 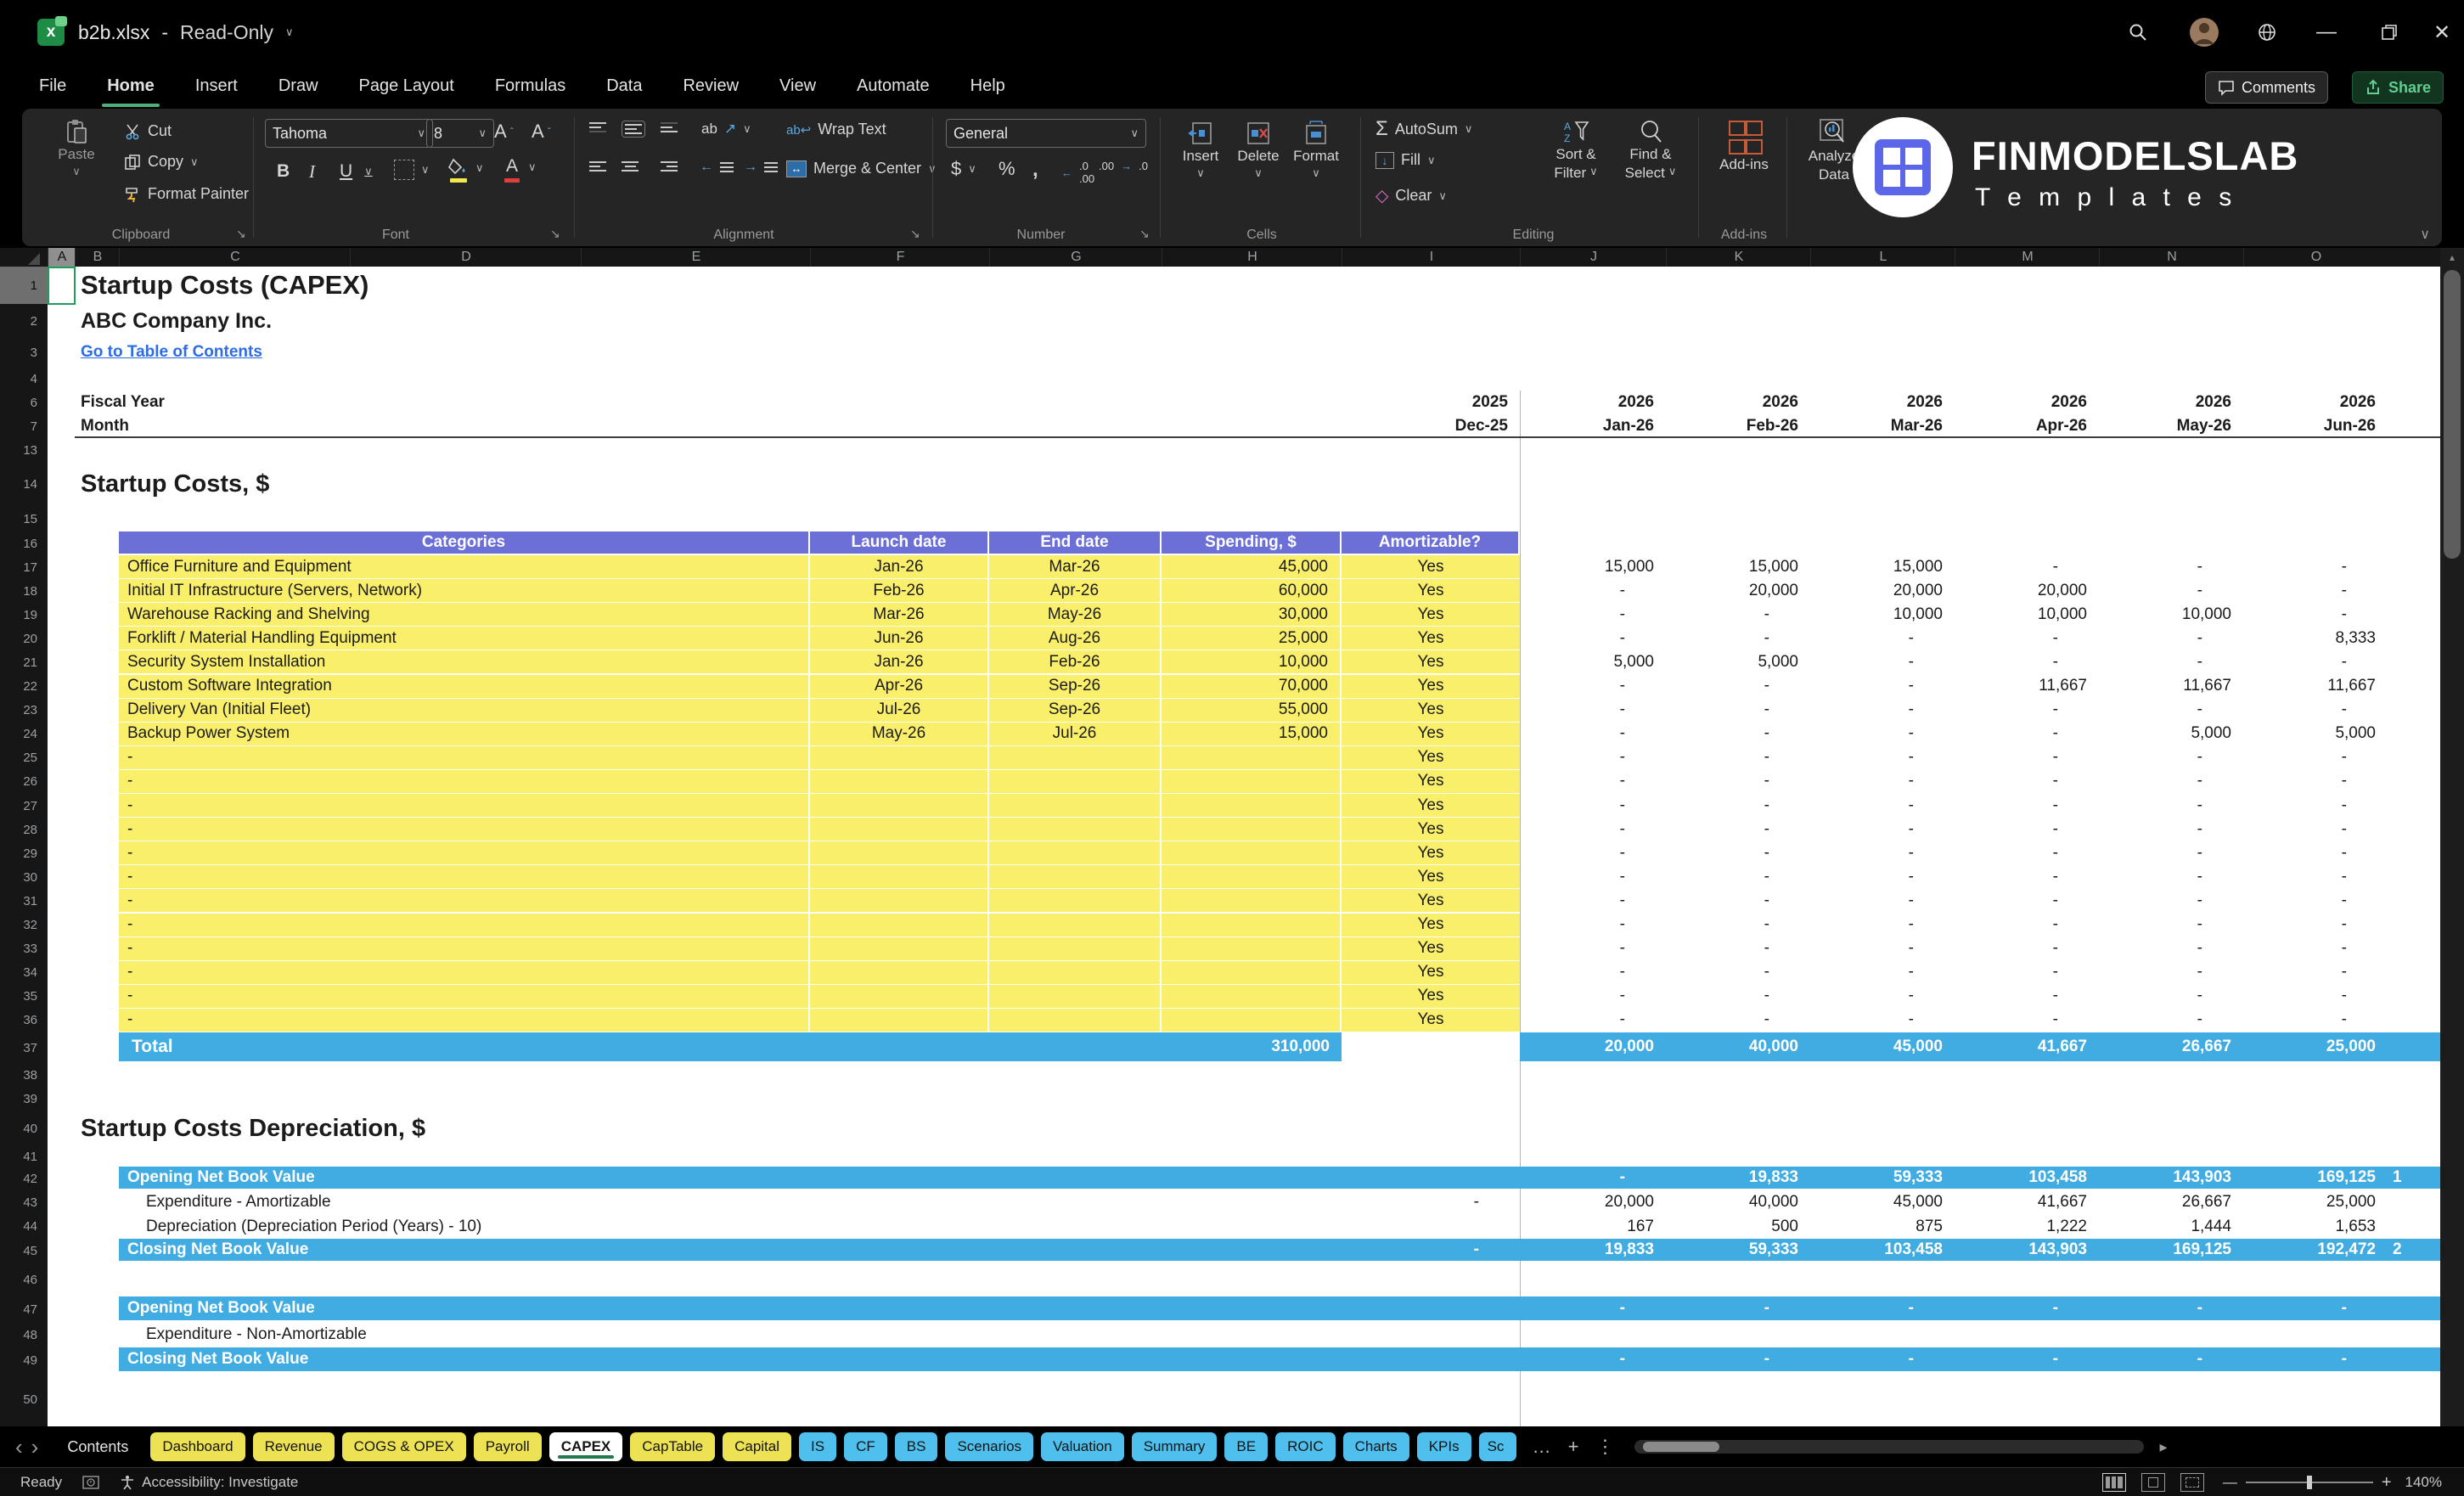 I want to click on column-header-L: L, so click(x=1882, y=257).